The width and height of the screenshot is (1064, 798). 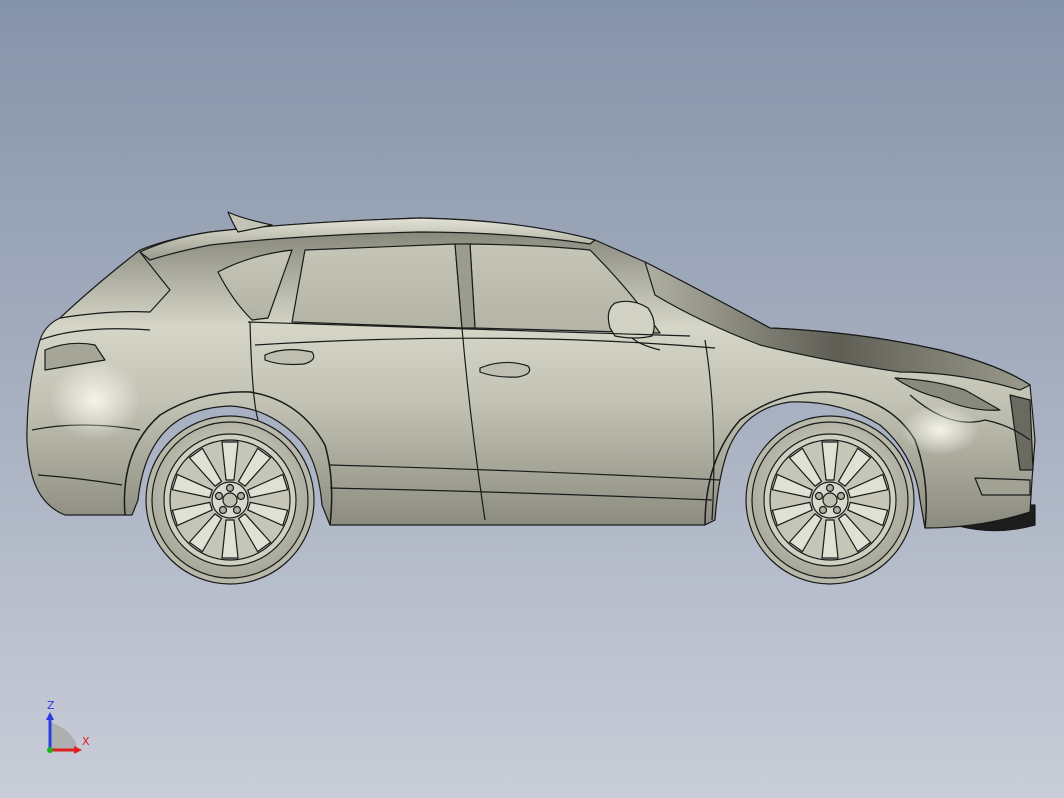 I want to click on triad-x-label: X, so click(x=86, y=741).